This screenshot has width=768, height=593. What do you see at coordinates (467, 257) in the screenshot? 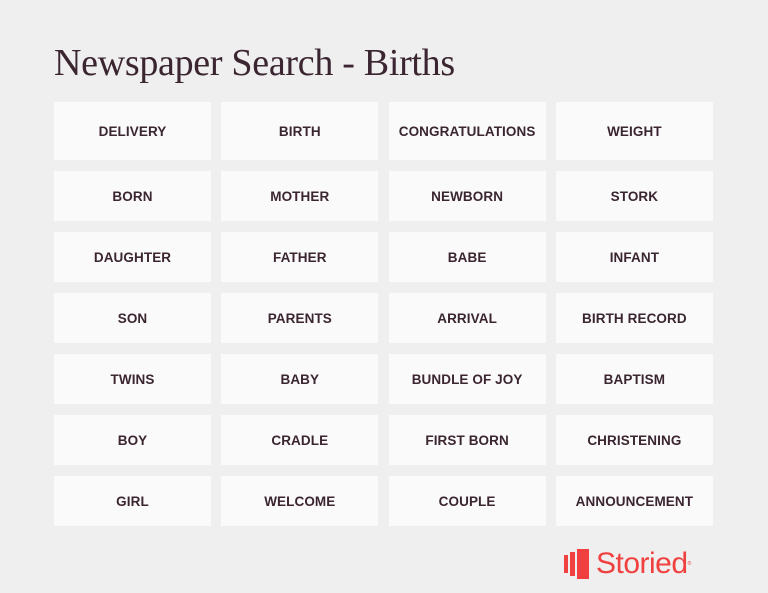
I see `keyword-tile: BABE` at bounding box center [467, 257].